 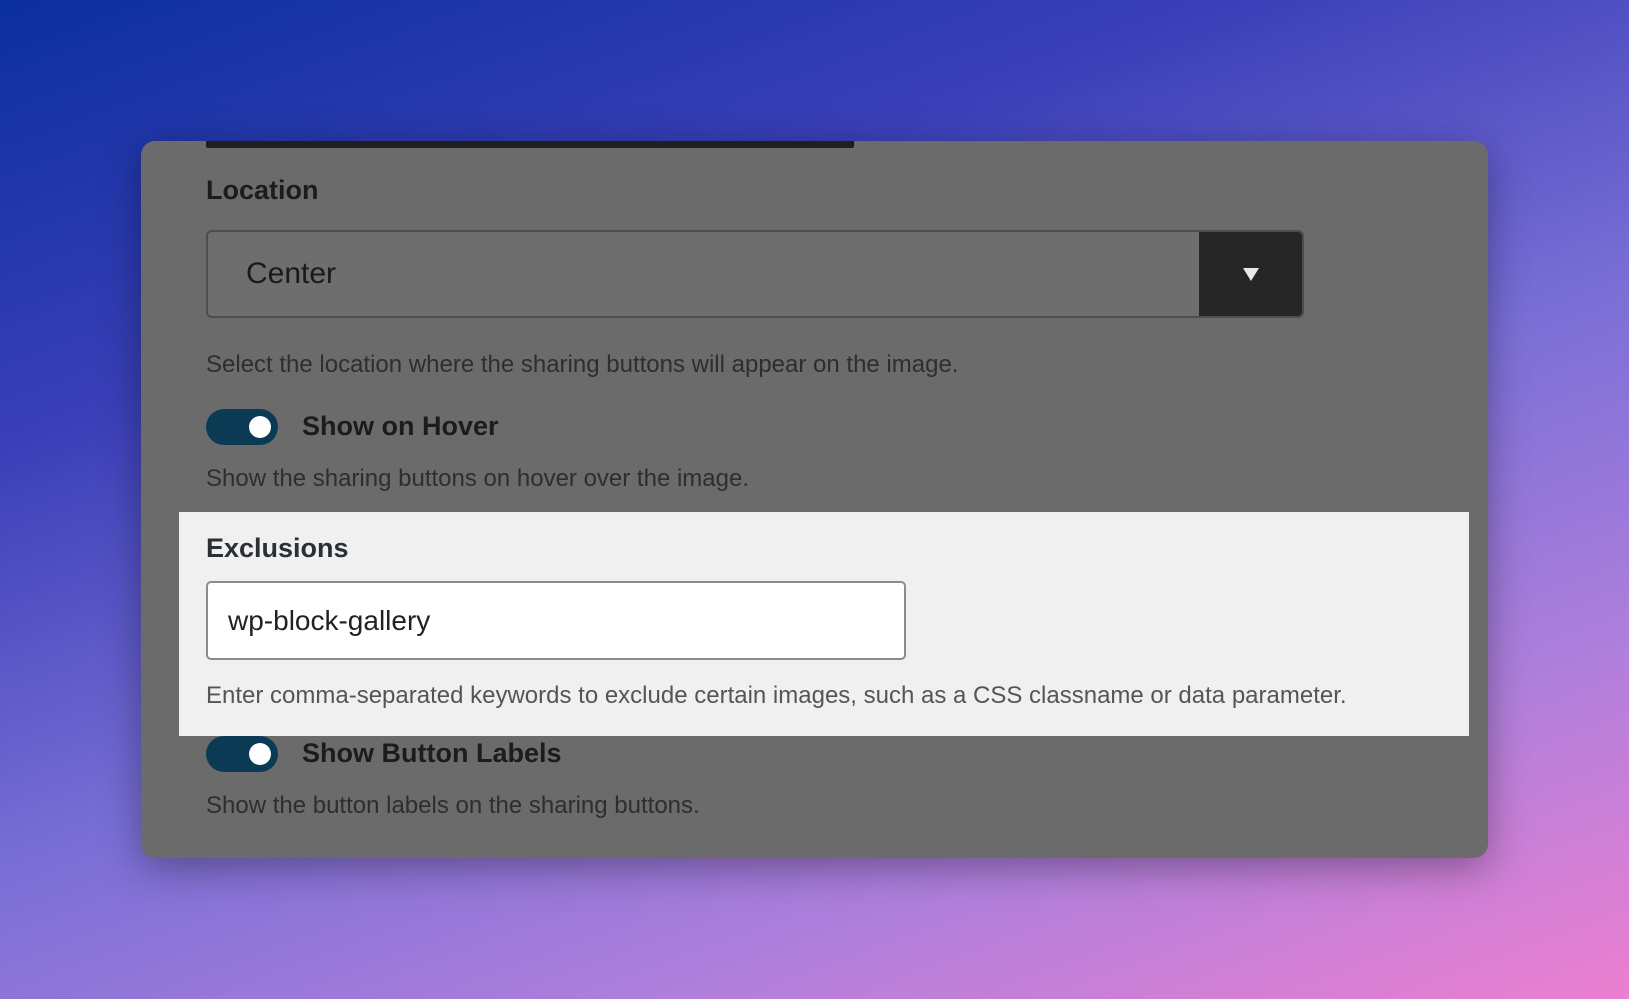 I want to click on exclusions-input, so click(x=556, y=620).